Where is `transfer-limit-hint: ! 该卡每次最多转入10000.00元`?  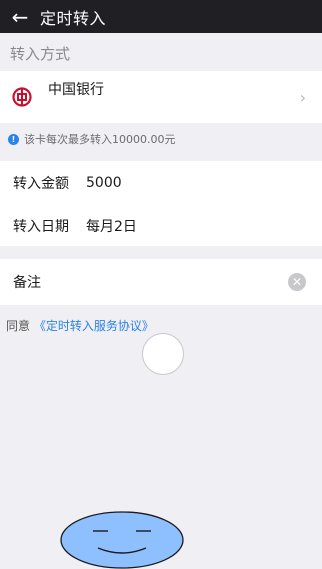 transfer-limit-hint: ! 该卡每次最多转入10000.00元 is located at coordinates (92, 139).